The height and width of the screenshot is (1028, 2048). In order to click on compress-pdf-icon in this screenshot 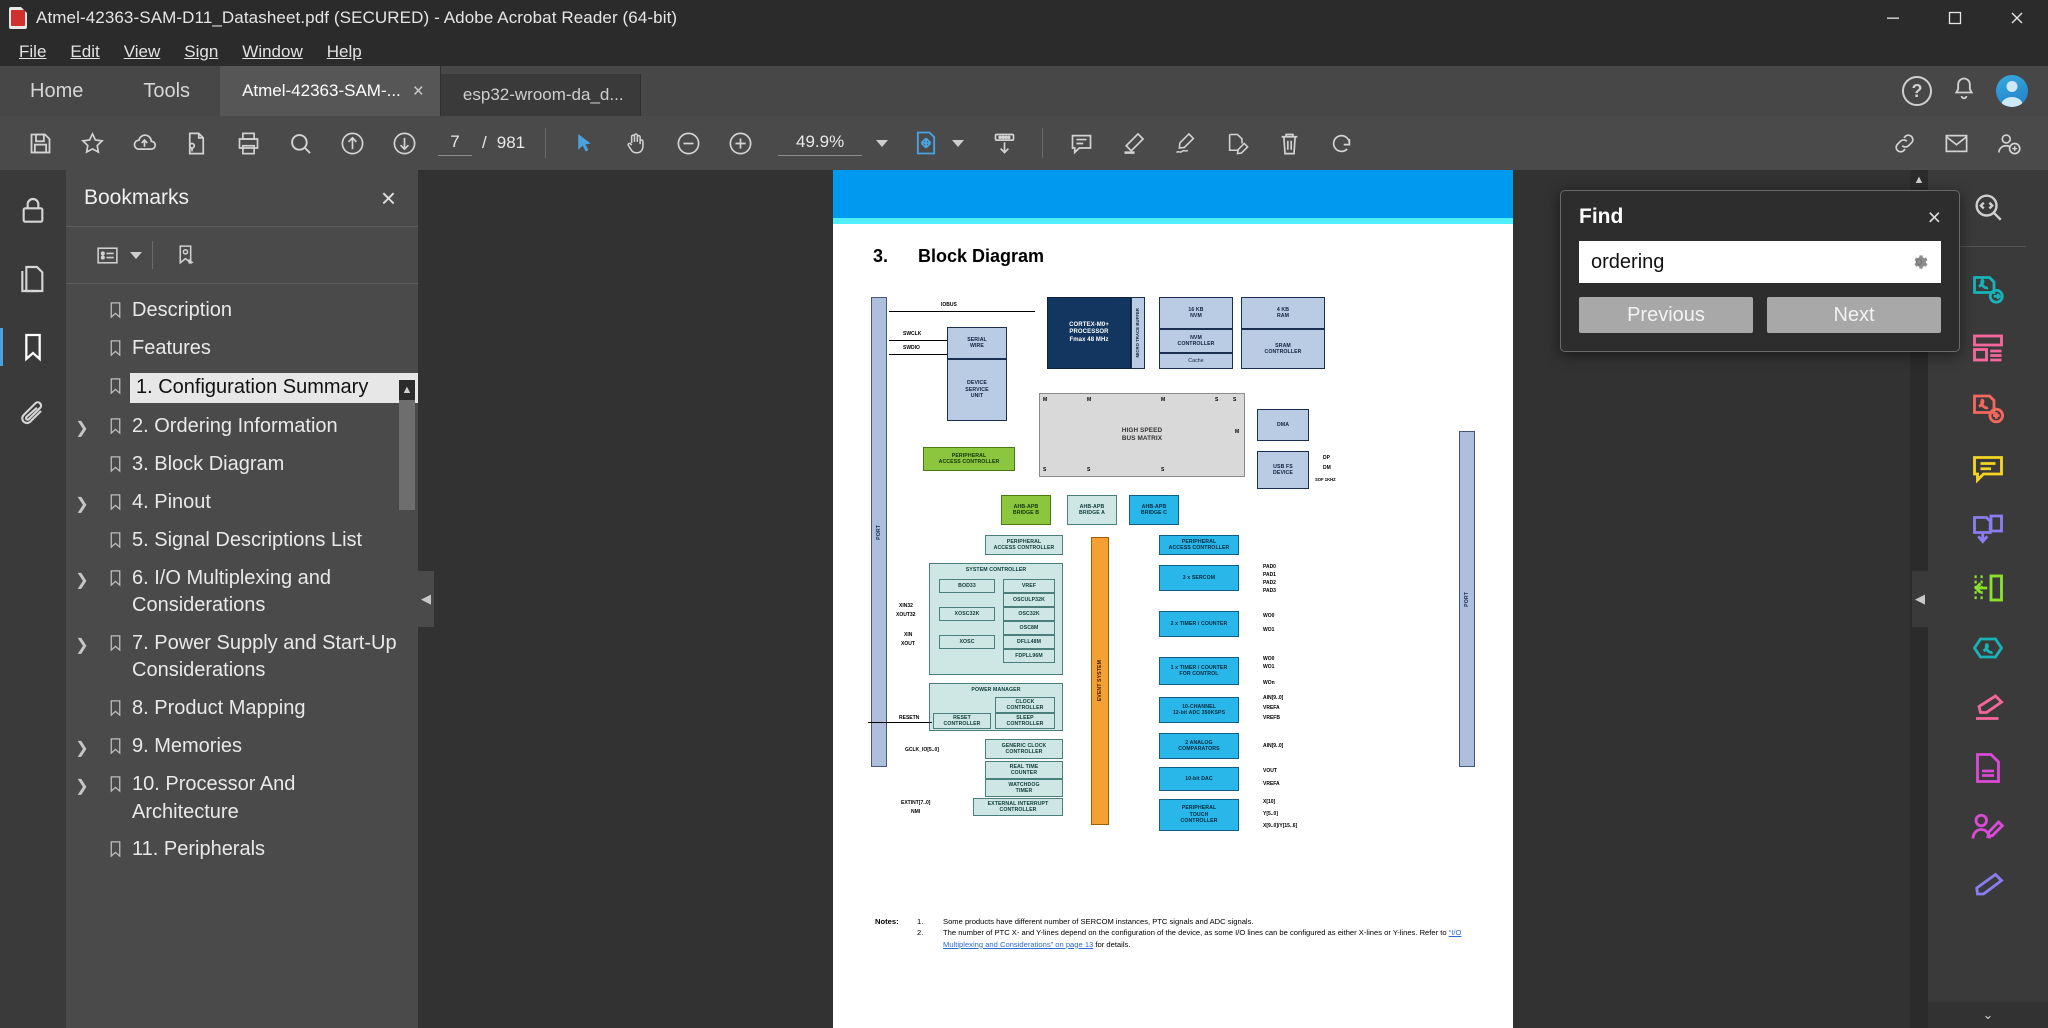, I will do `click(1988, 588)`.